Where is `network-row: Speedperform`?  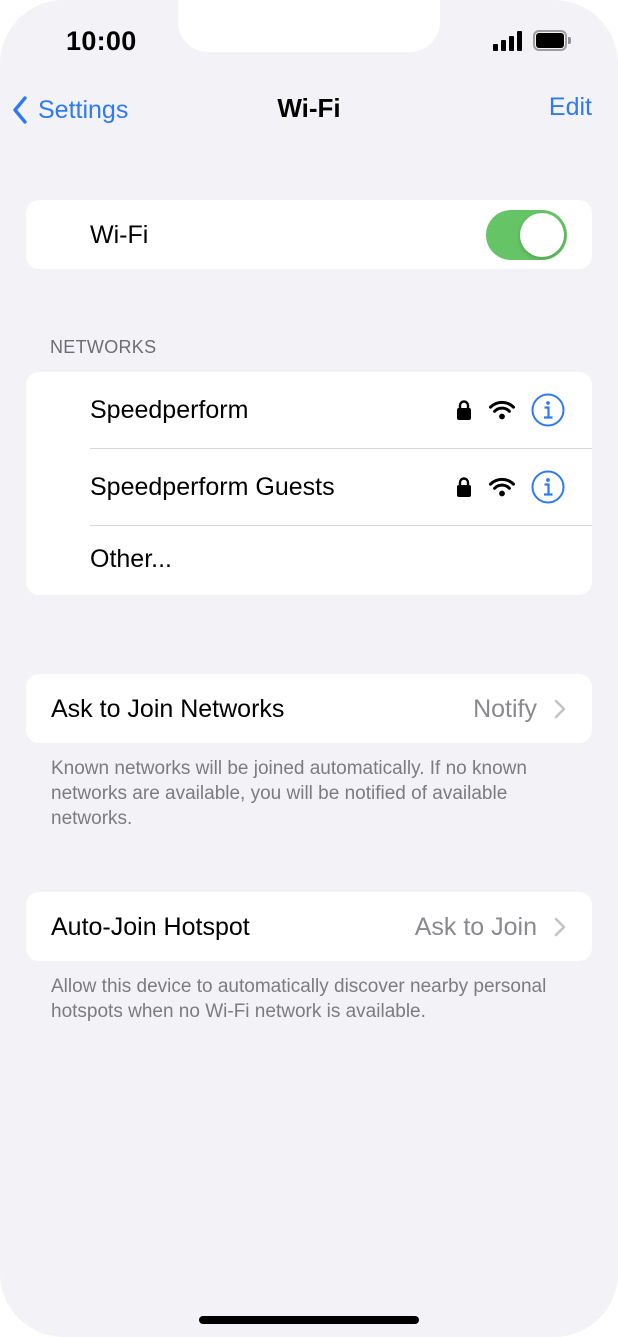
network-row: Speedperform is located at coordinates (309, 410).